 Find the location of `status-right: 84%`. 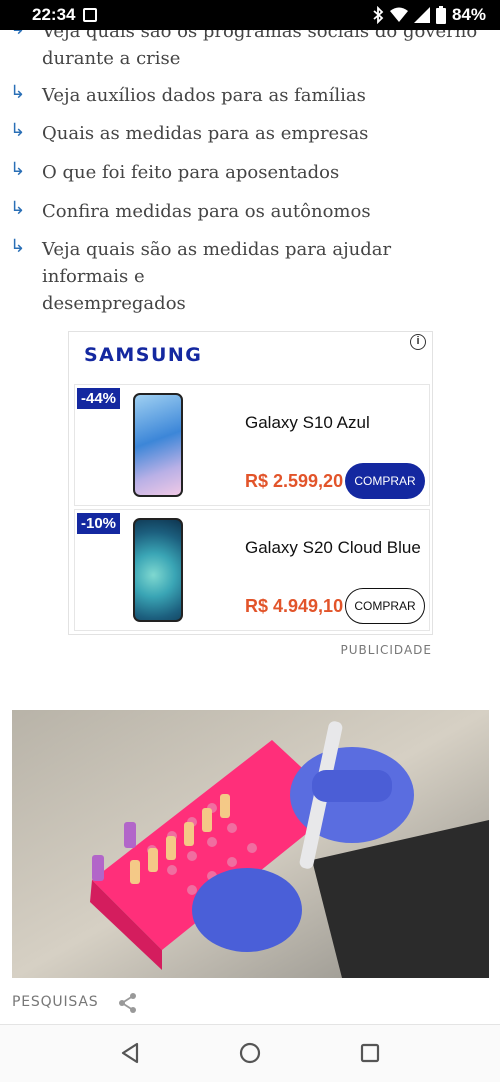

status-right: 84% is located at coordinates (429, 15).